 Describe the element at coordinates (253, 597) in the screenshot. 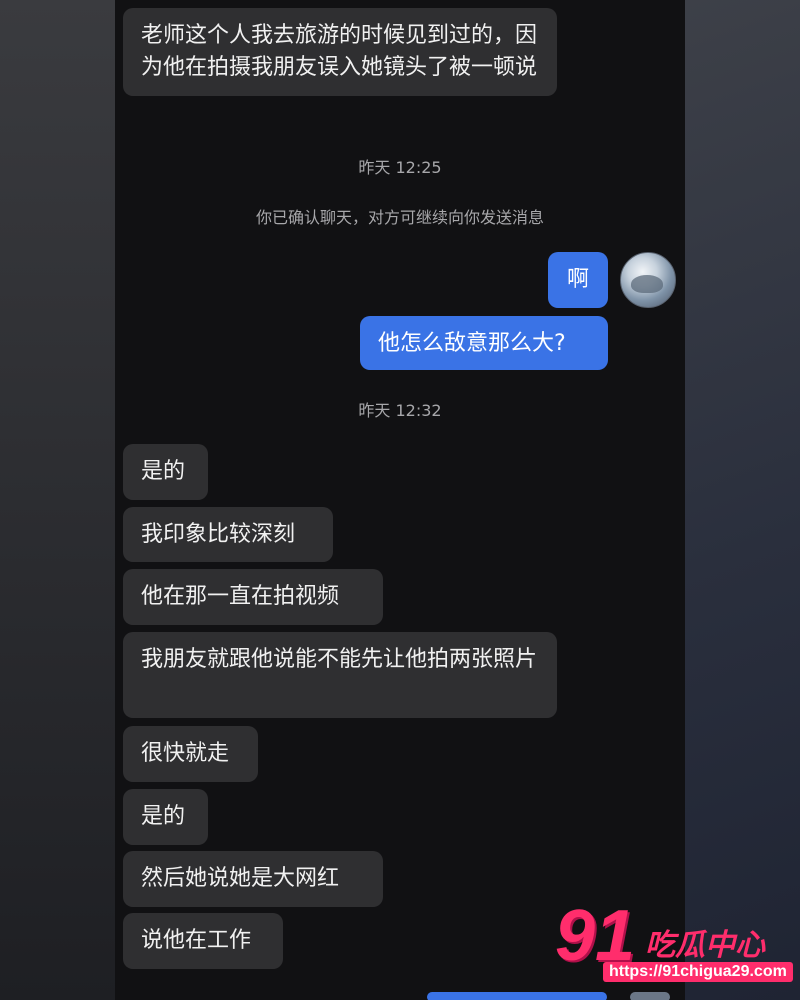

I see `message-incoming: 他在那一直在拍视频` at that location.